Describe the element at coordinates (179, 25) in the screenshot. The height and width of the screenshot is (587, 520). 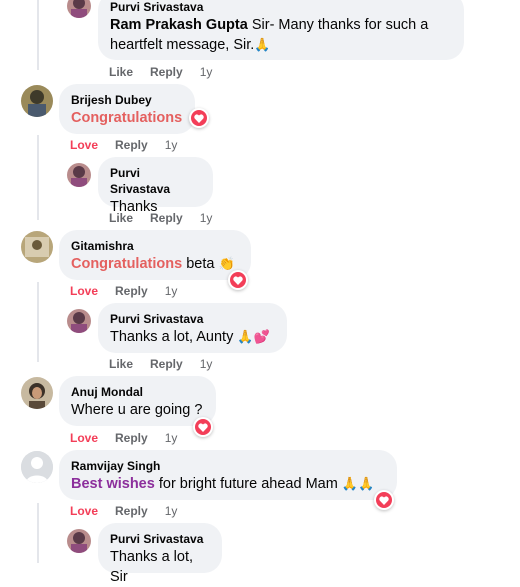
I see `mention-link: Ram Prakash Gupta` at that location.